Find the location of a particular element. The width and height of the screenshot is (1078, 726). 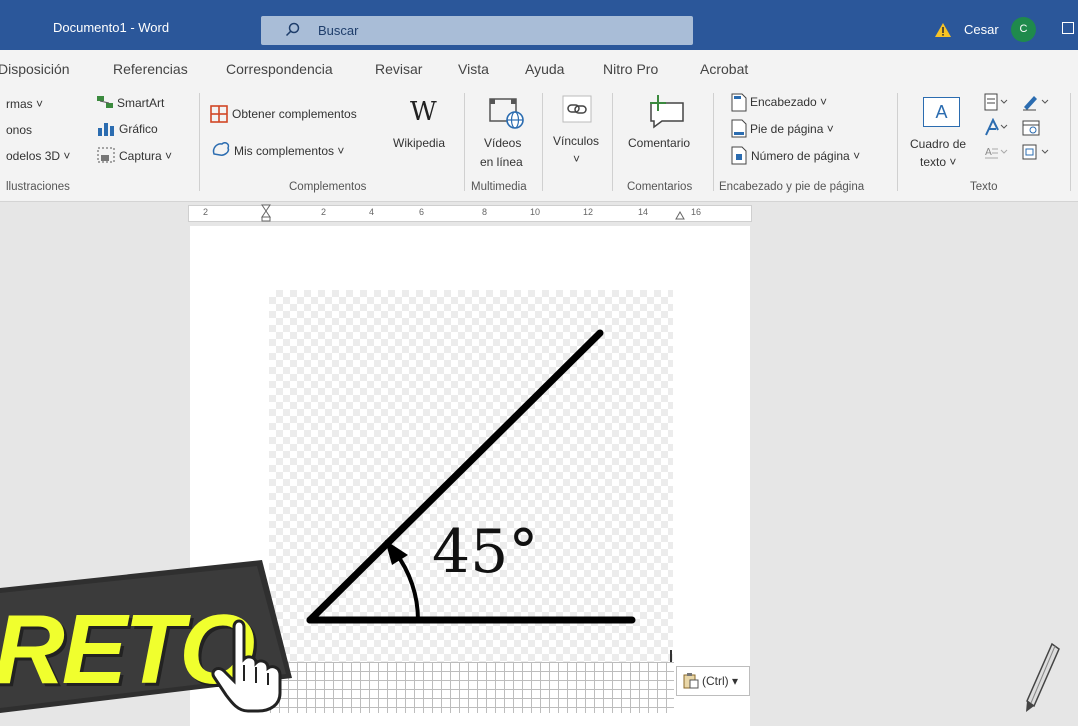

paste-options-label: (Ctrl) ▾ is located at coordinates (720, 681).